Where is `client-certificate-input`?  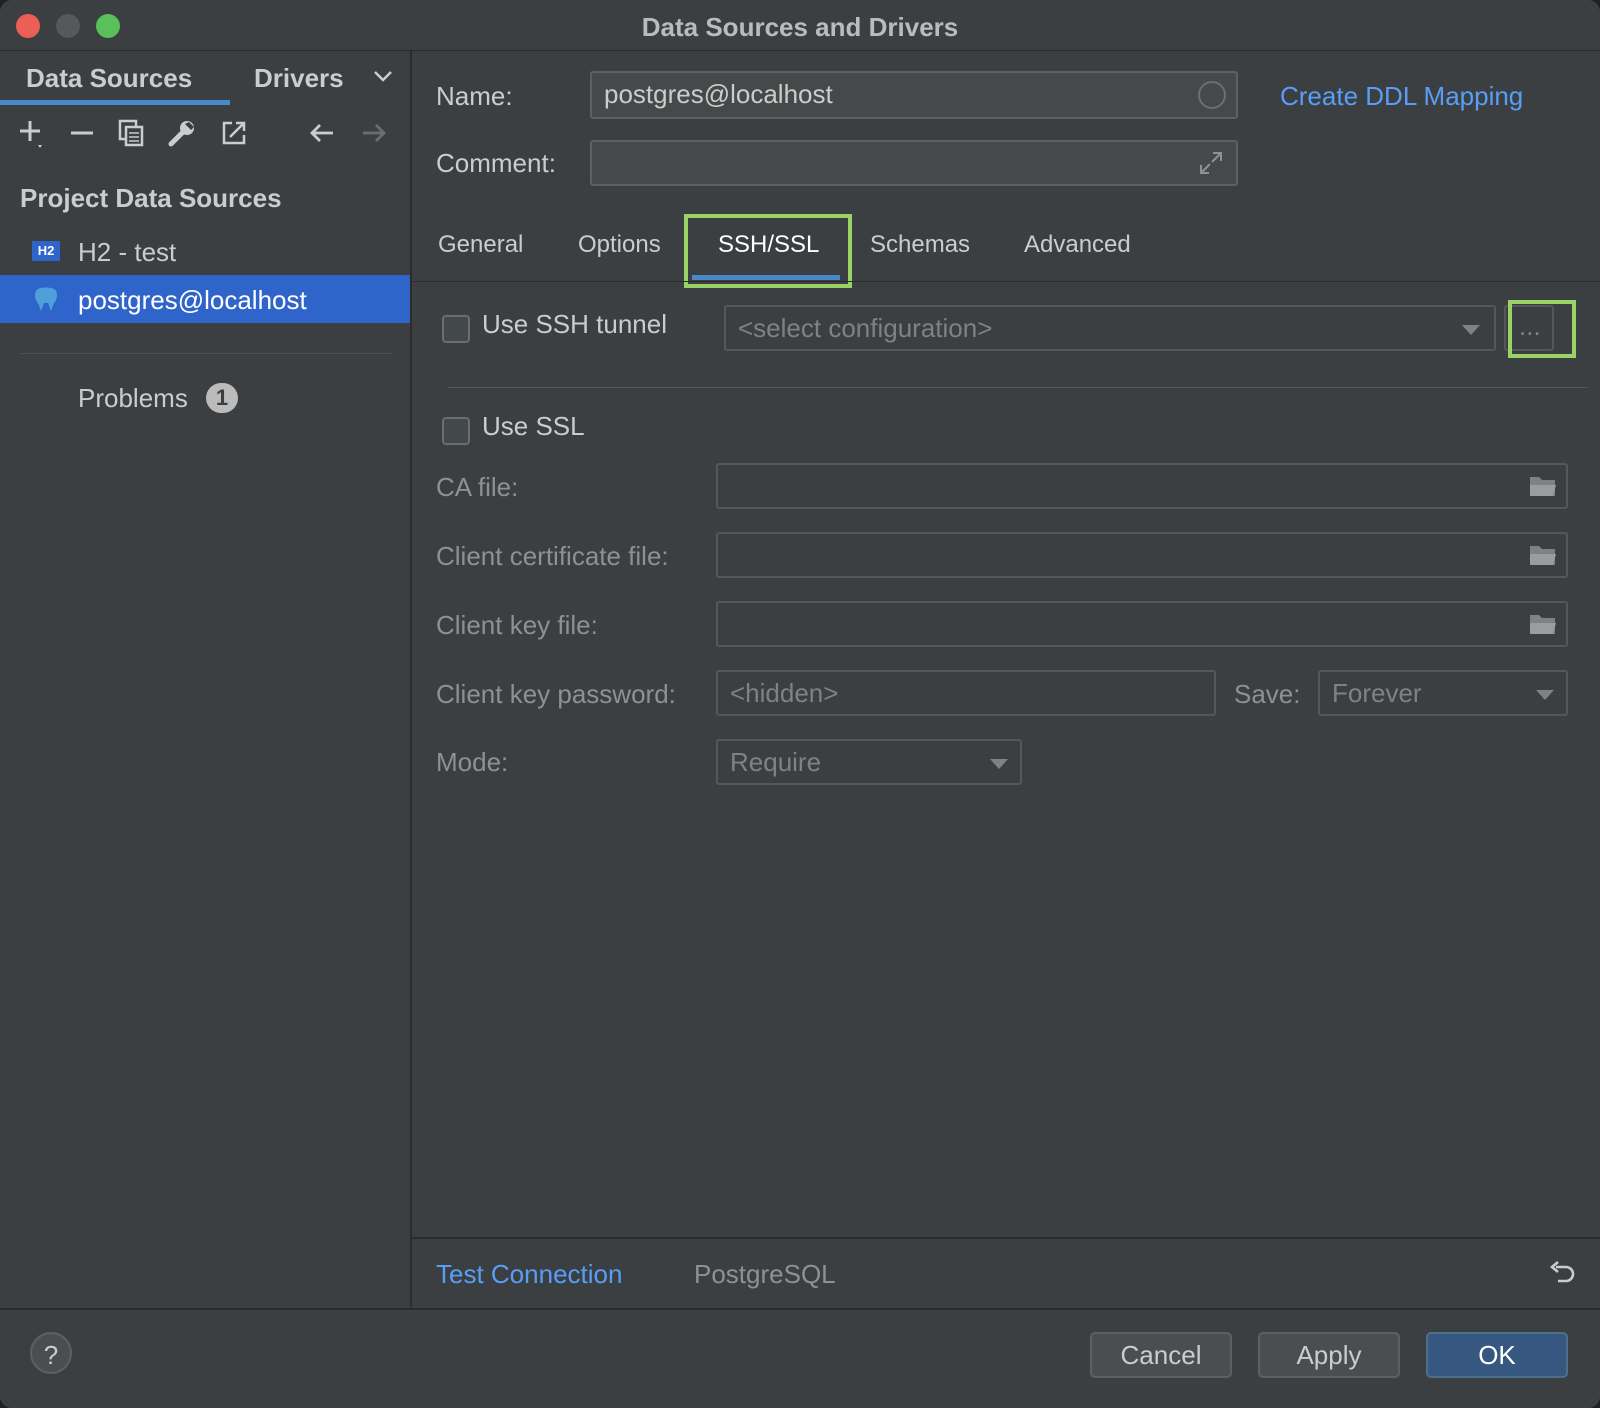 client-certificate-input is located at coordinates (1142, 555).